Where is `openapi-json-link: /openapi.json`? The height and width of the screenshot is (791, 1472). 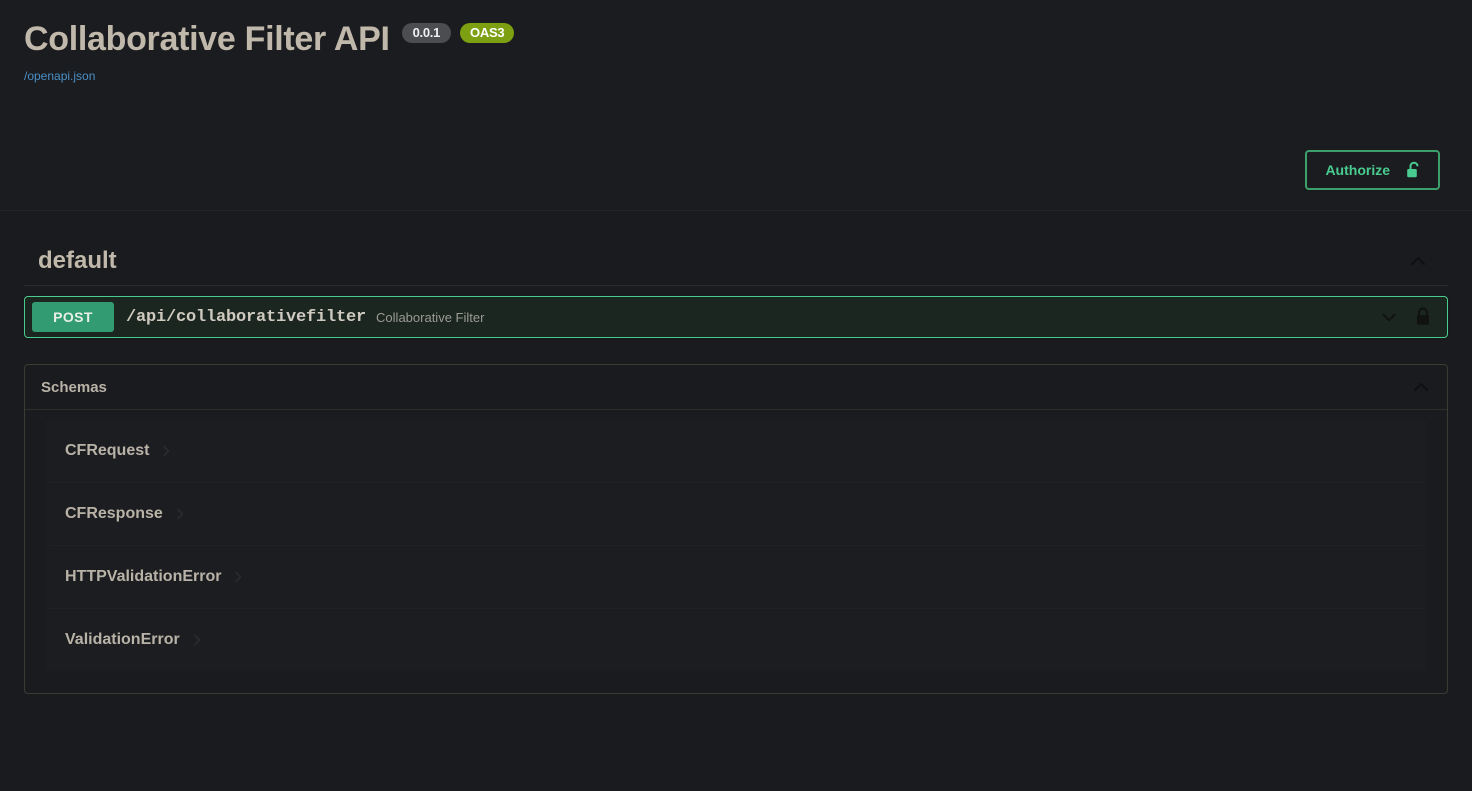 openapi-json-link: /openapi.json is located at coordinates (59, 76).